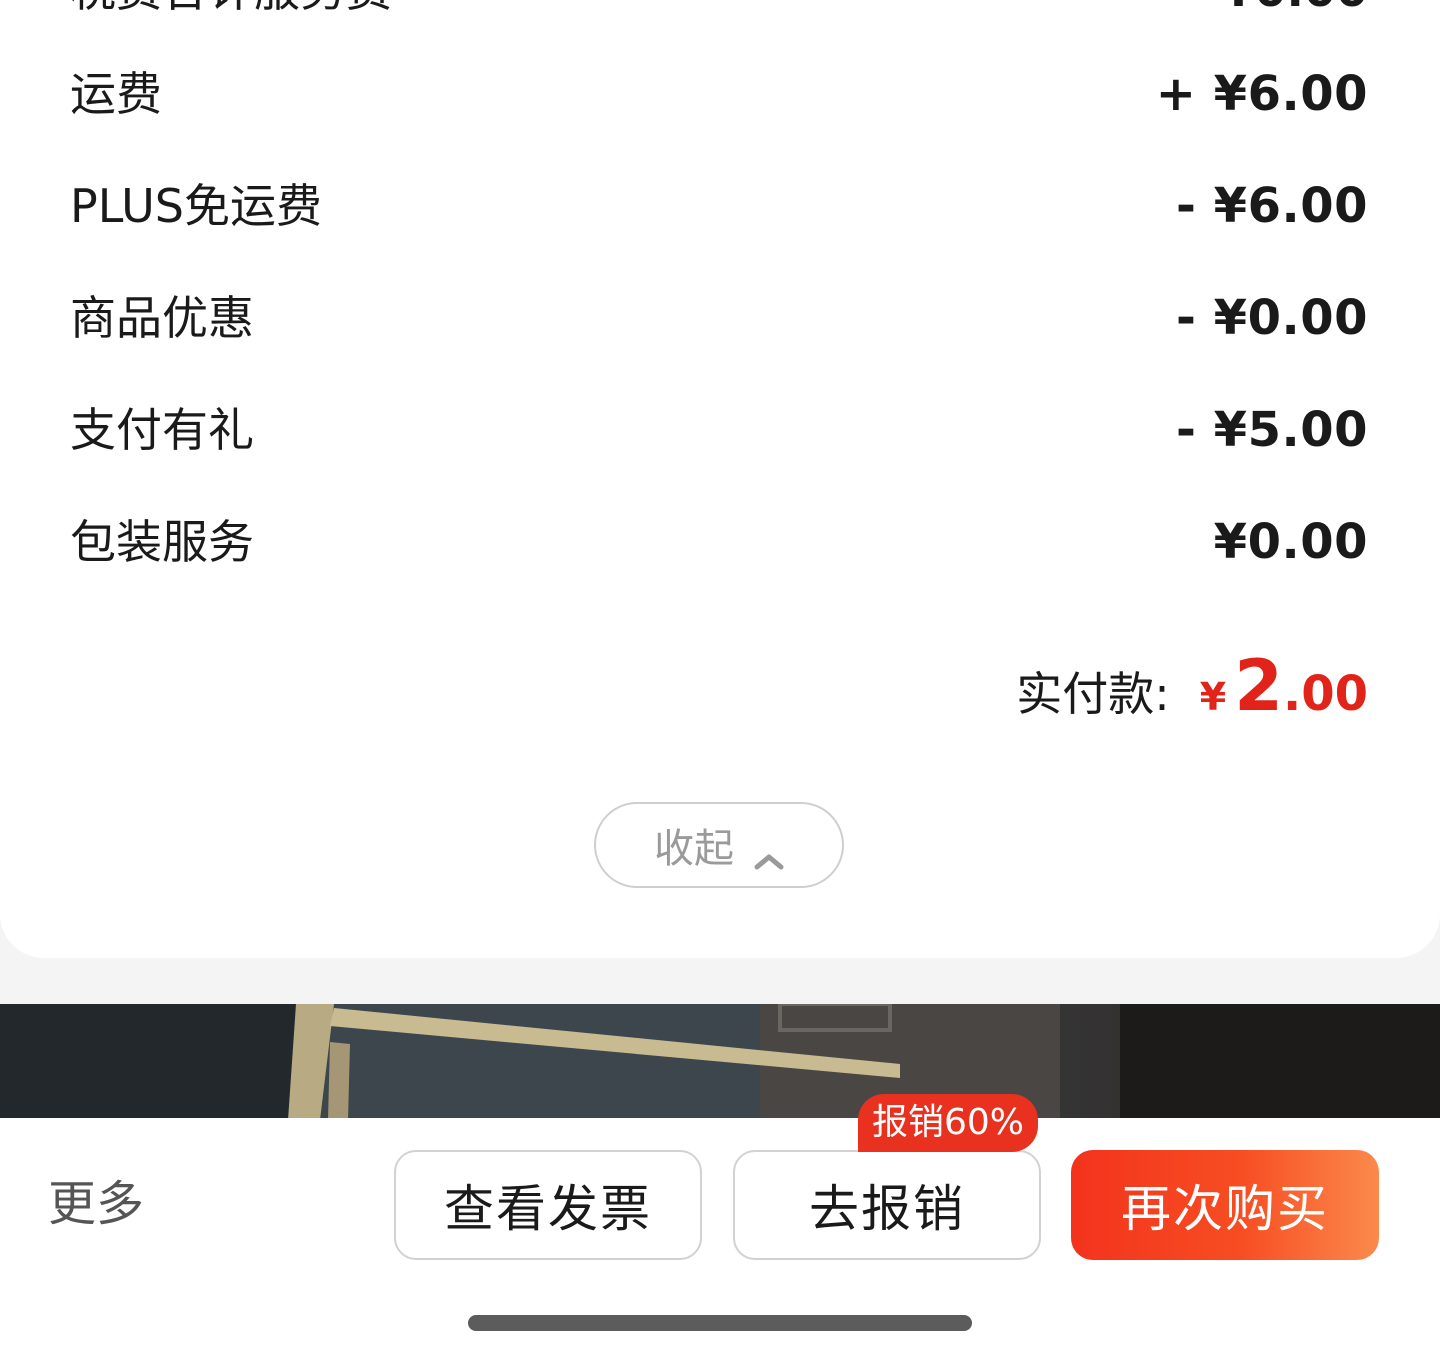 This screenshot has width=1440, height=1353. Describe the element at coordinates (719, 206) in the screenshot. I see `fee-row-plus-free-shipping: PLUS免运费 - ¥6.00` at that location.